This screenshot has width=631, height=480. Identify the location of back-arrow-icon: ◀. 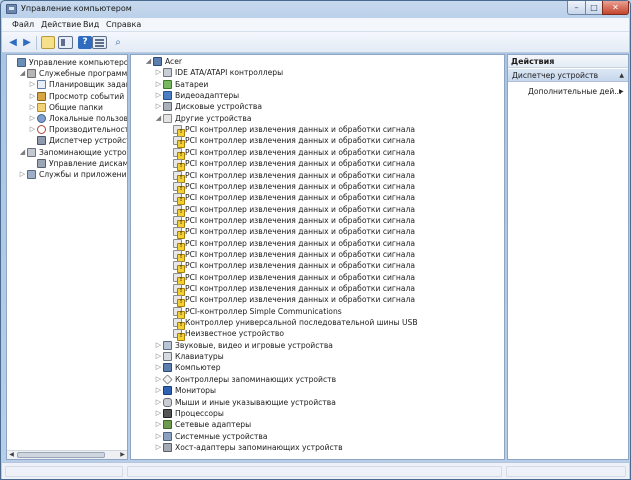
(13, 42).